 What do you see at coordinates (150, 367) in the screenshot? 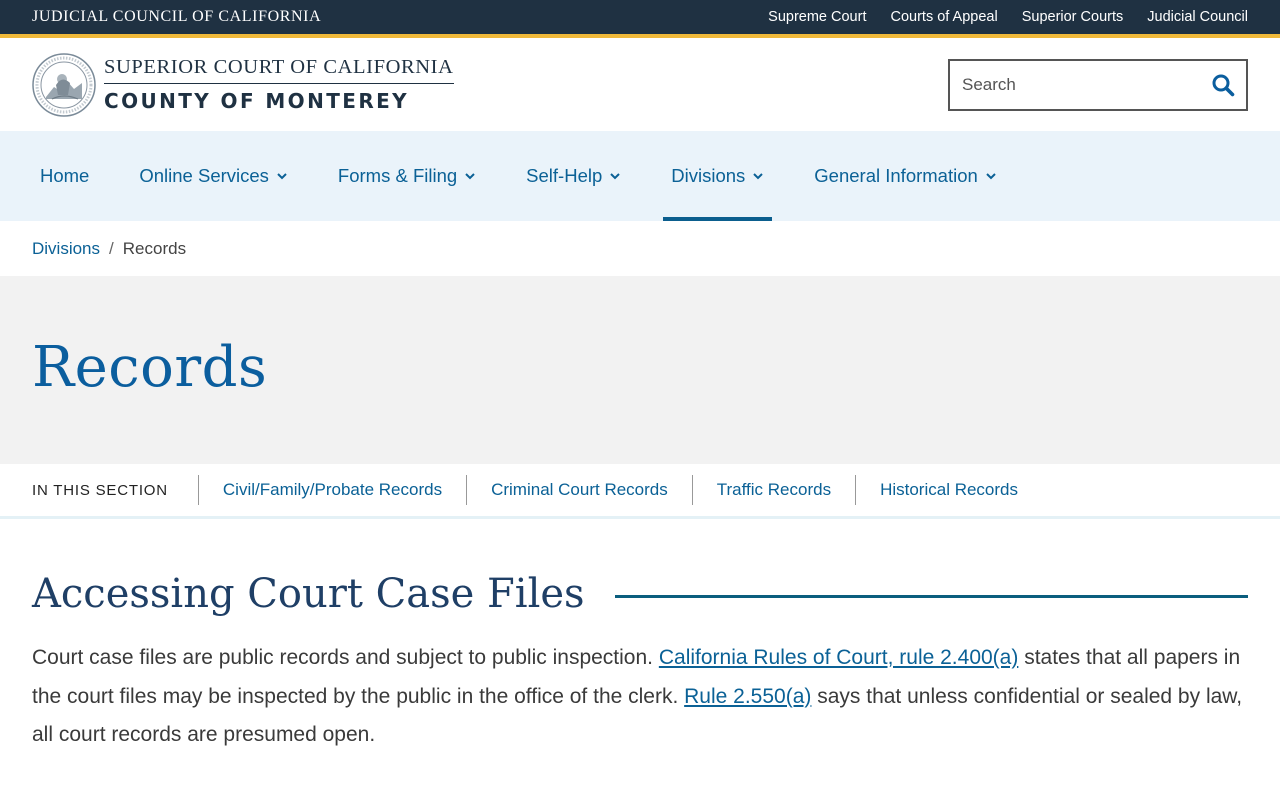
I see `page-title: Records` at bounding box center [150, 367].